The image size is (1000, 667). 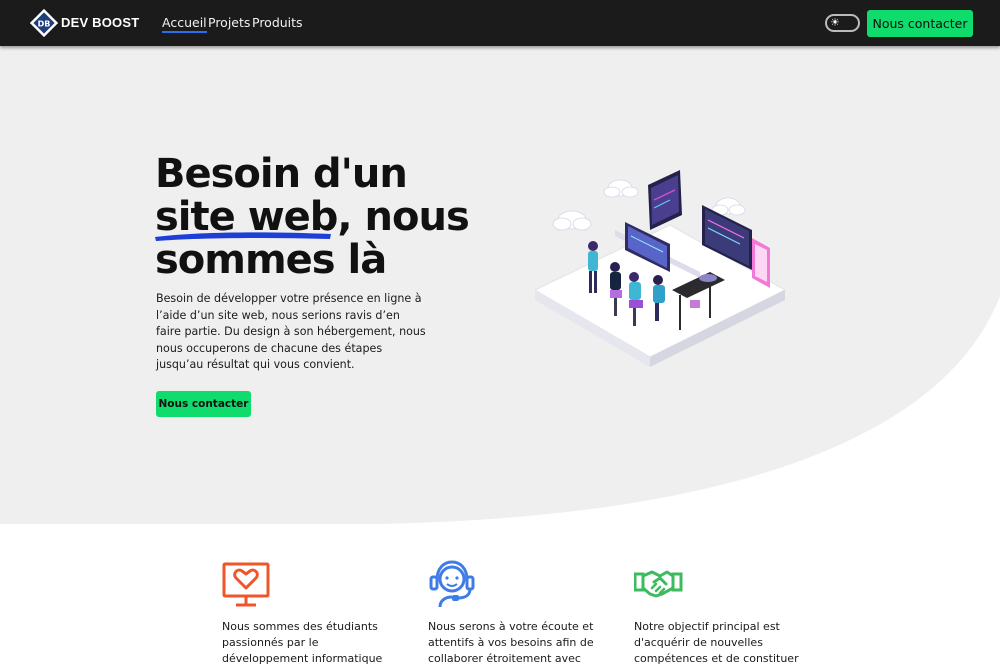 What do you see at coordinates (572, 220) in the screenshot?
I see `cloud-icon` at bounding box center [572, 220].